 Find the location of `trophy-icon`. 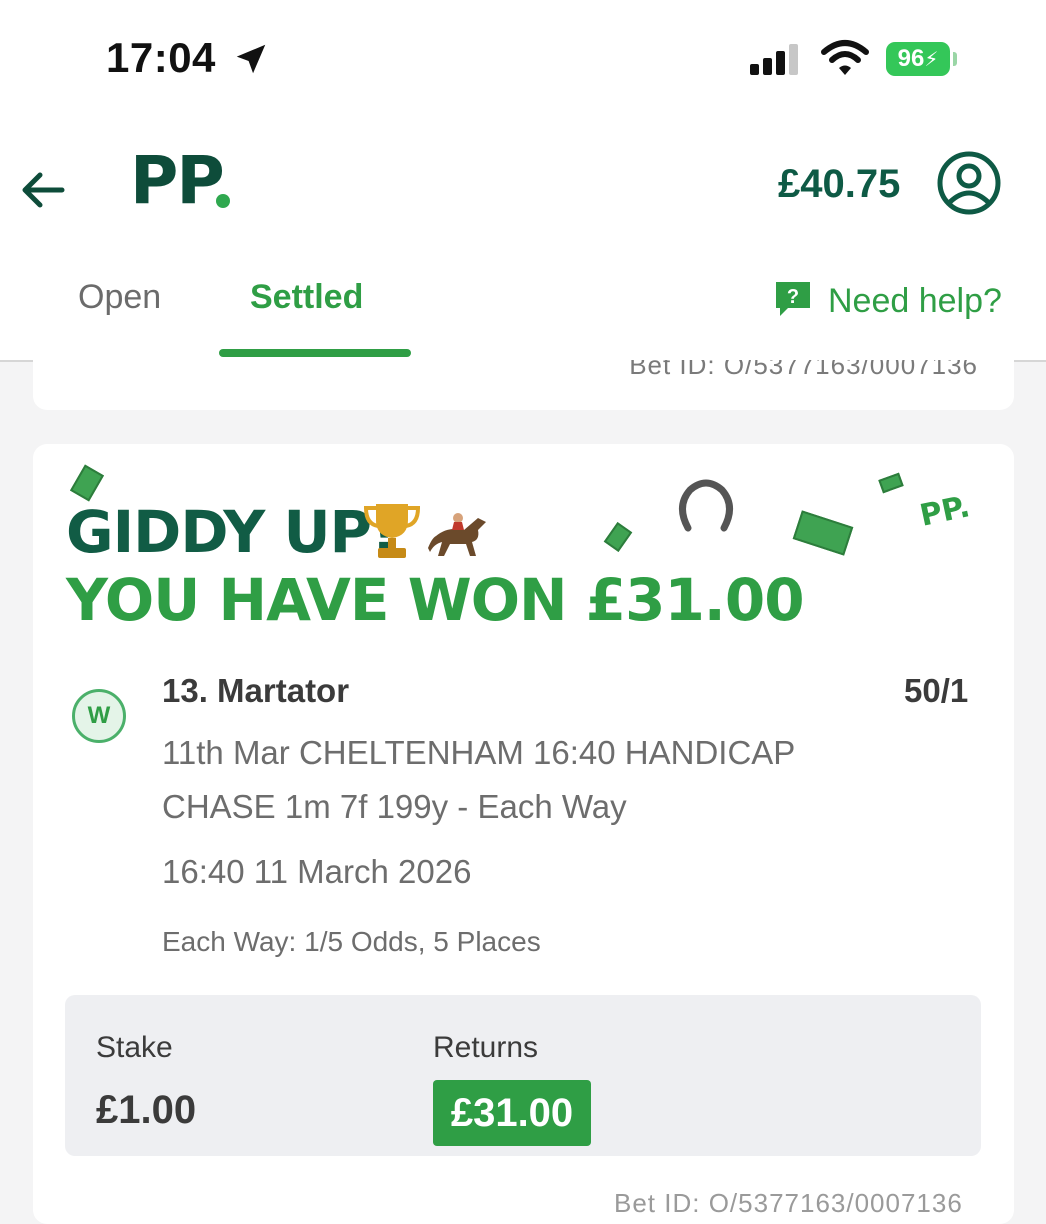

trophy-icon is located at coordinates (392, 533).